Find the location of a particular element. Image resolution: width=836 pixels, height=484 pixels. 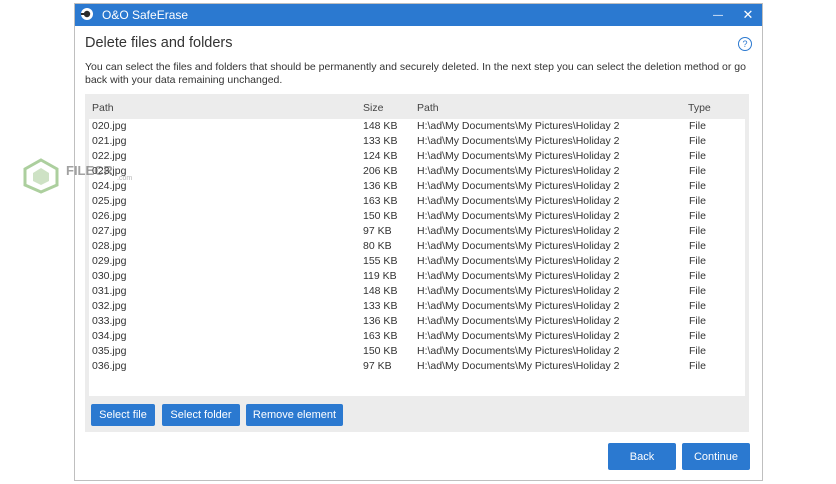

select-folder-button: Select folder is located at coordinates (201, 415).